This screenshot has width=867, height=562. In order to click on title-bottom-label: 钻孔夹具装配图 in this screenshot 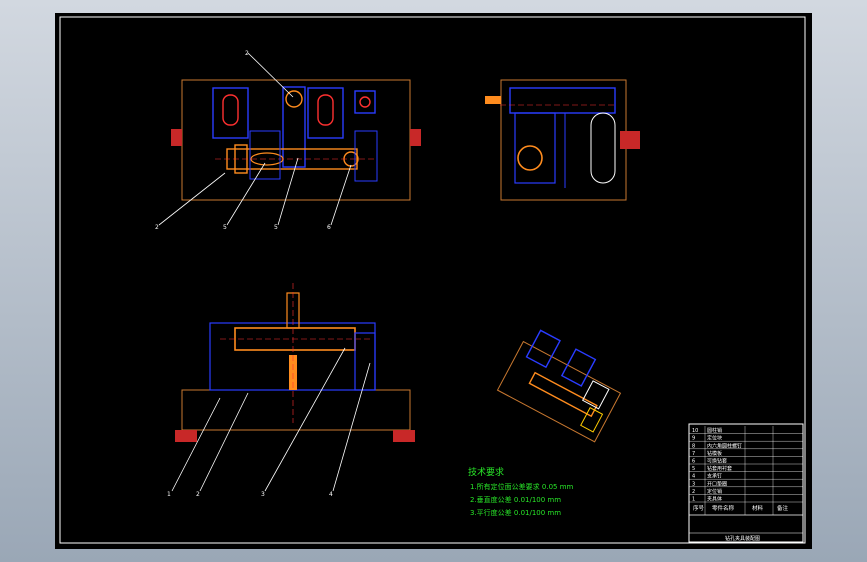, I will do `click(742, 538)`.